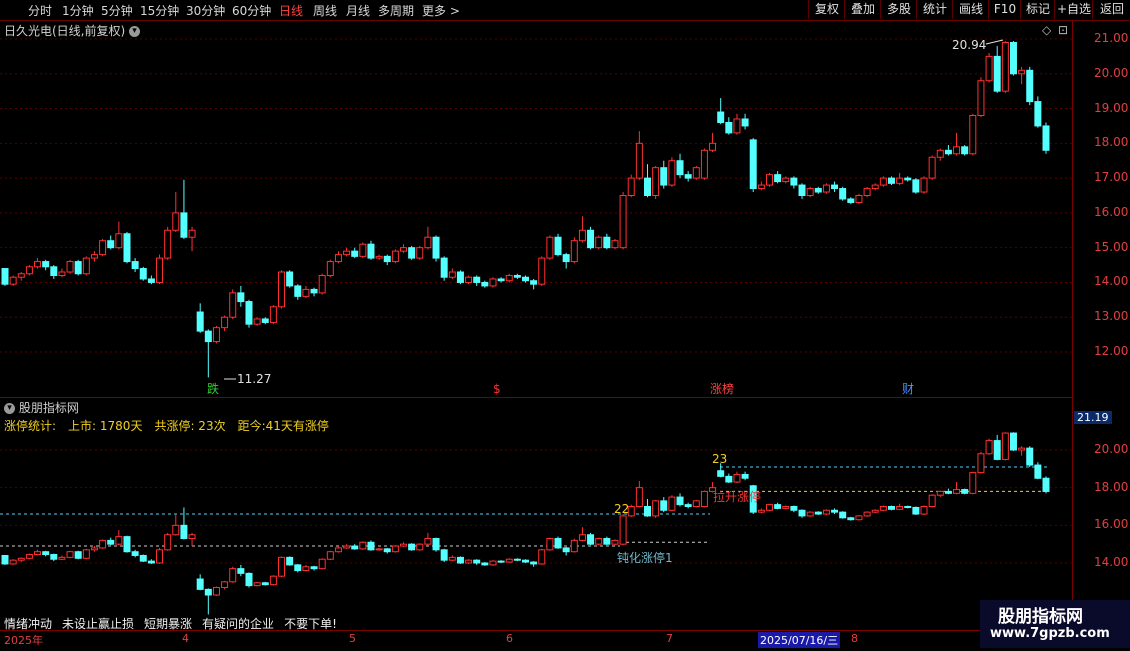 This screenshot has height=651, width=1130. I want to click on price-tick-label: 16.00, so click(1111, 211).